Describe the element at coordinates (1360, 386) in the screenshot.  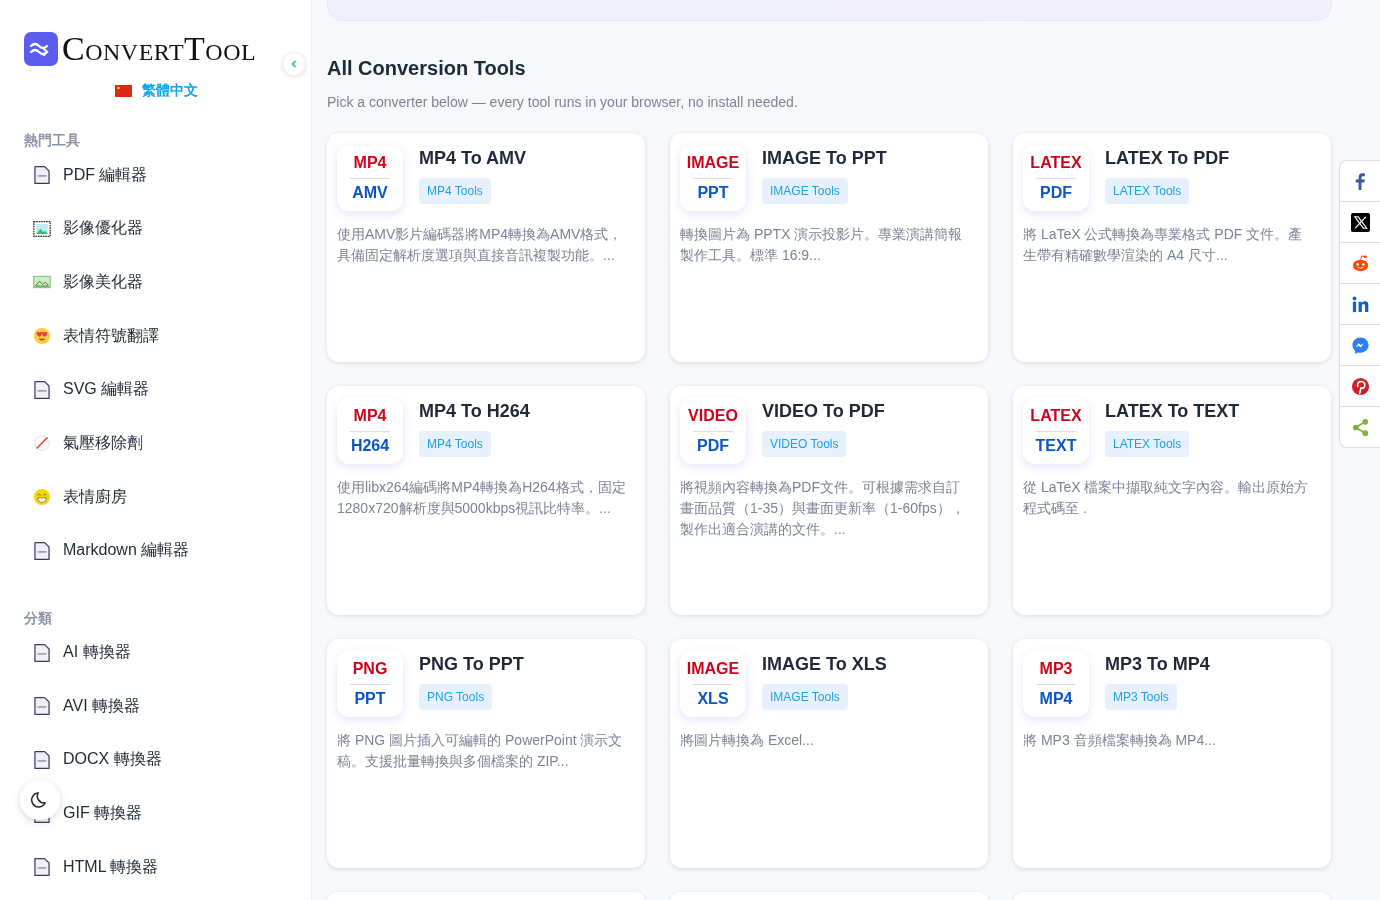
I see `pinterest-icon` at that location.